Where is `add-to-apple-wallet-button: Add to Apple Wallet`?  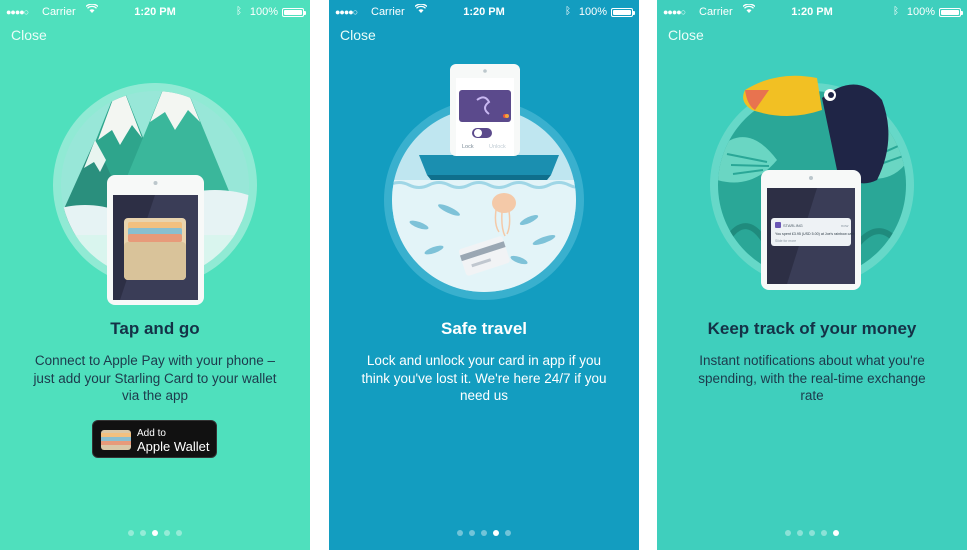 add-to-apple-wallet-button: Add to Apple Wallet is located at coordinates (154, 439).